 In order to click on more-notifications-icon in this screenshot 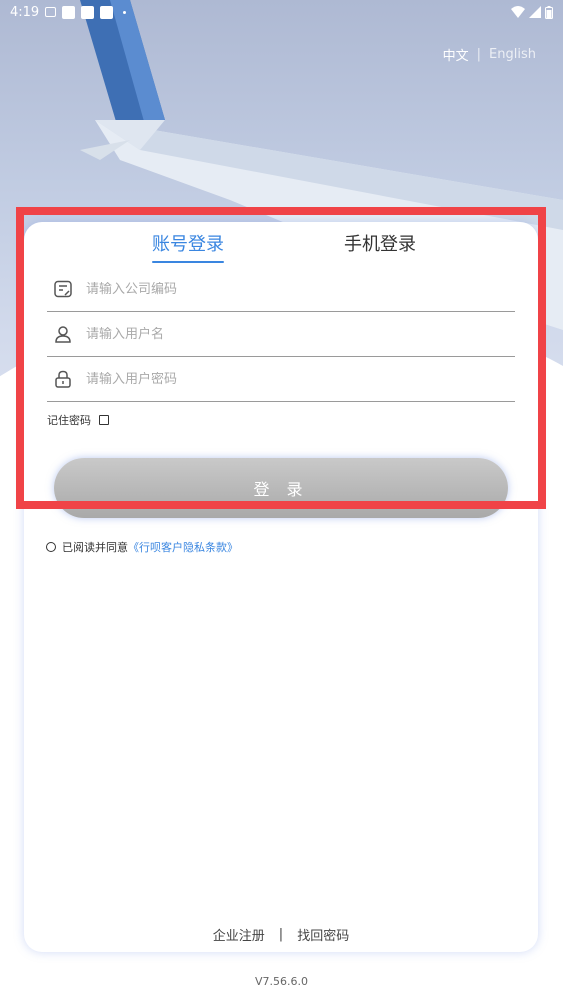, I will do `click(125, 12)`.